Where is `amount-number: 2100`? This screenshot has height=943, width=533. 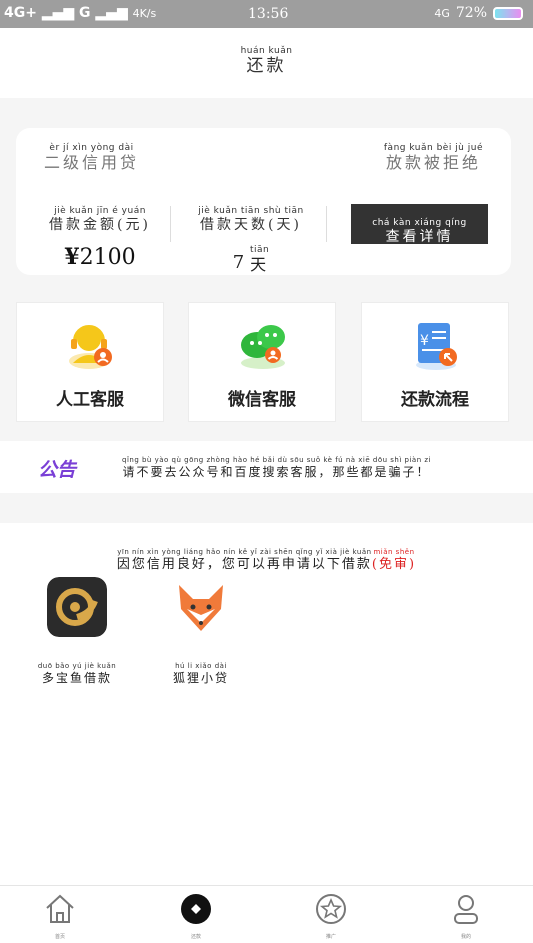 amount-number: 2100 is located at coordinates (107, 257).